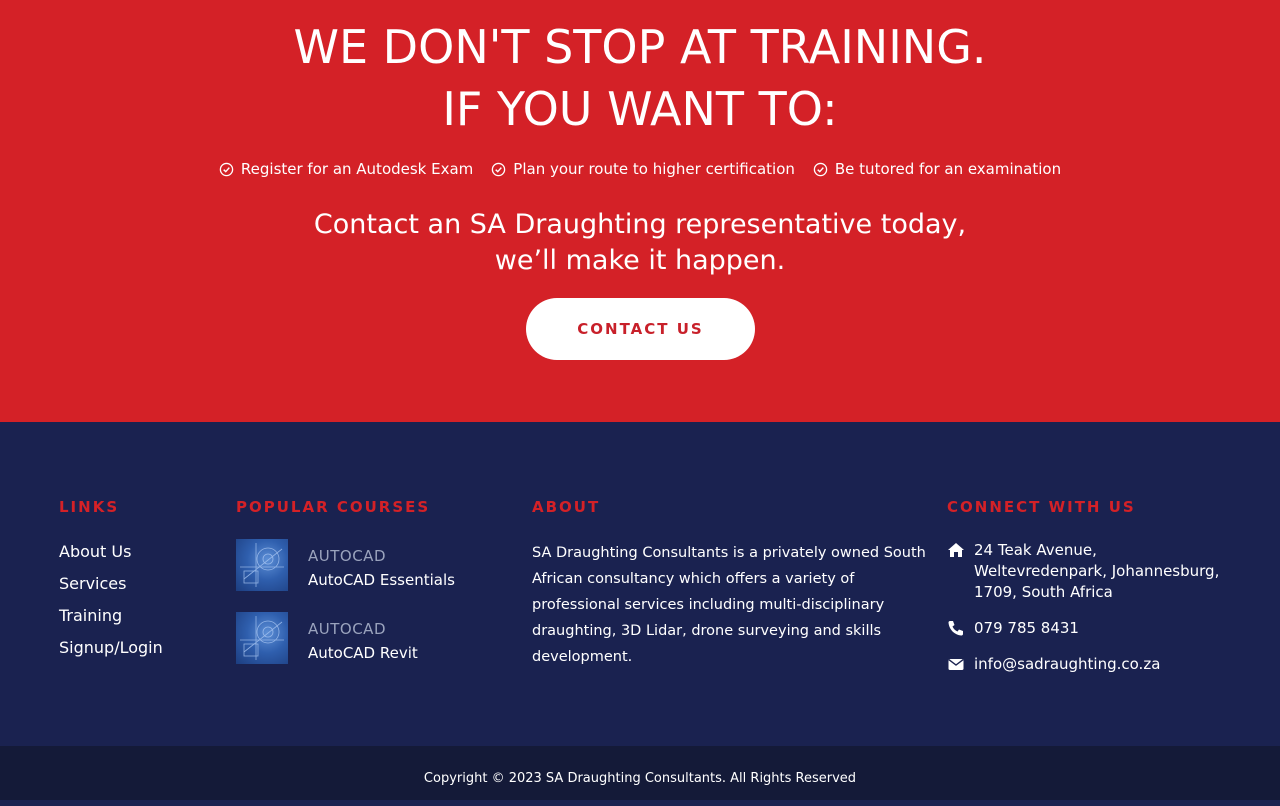 Image resolution: width=1280 pixels, height=806 pixels. Describe the element at coordinates (640, 47) in the screenshot. I see `hero-title-line1: WE DON'T STOP AT TRAINING.` at that location.